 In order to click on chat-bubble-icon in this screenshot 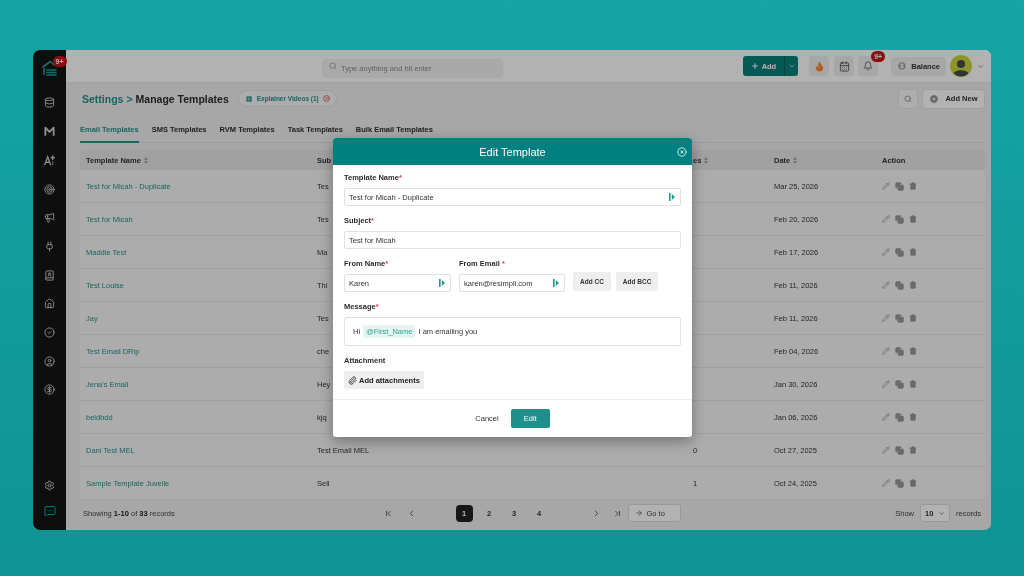, I will do `click(49, 510)`.